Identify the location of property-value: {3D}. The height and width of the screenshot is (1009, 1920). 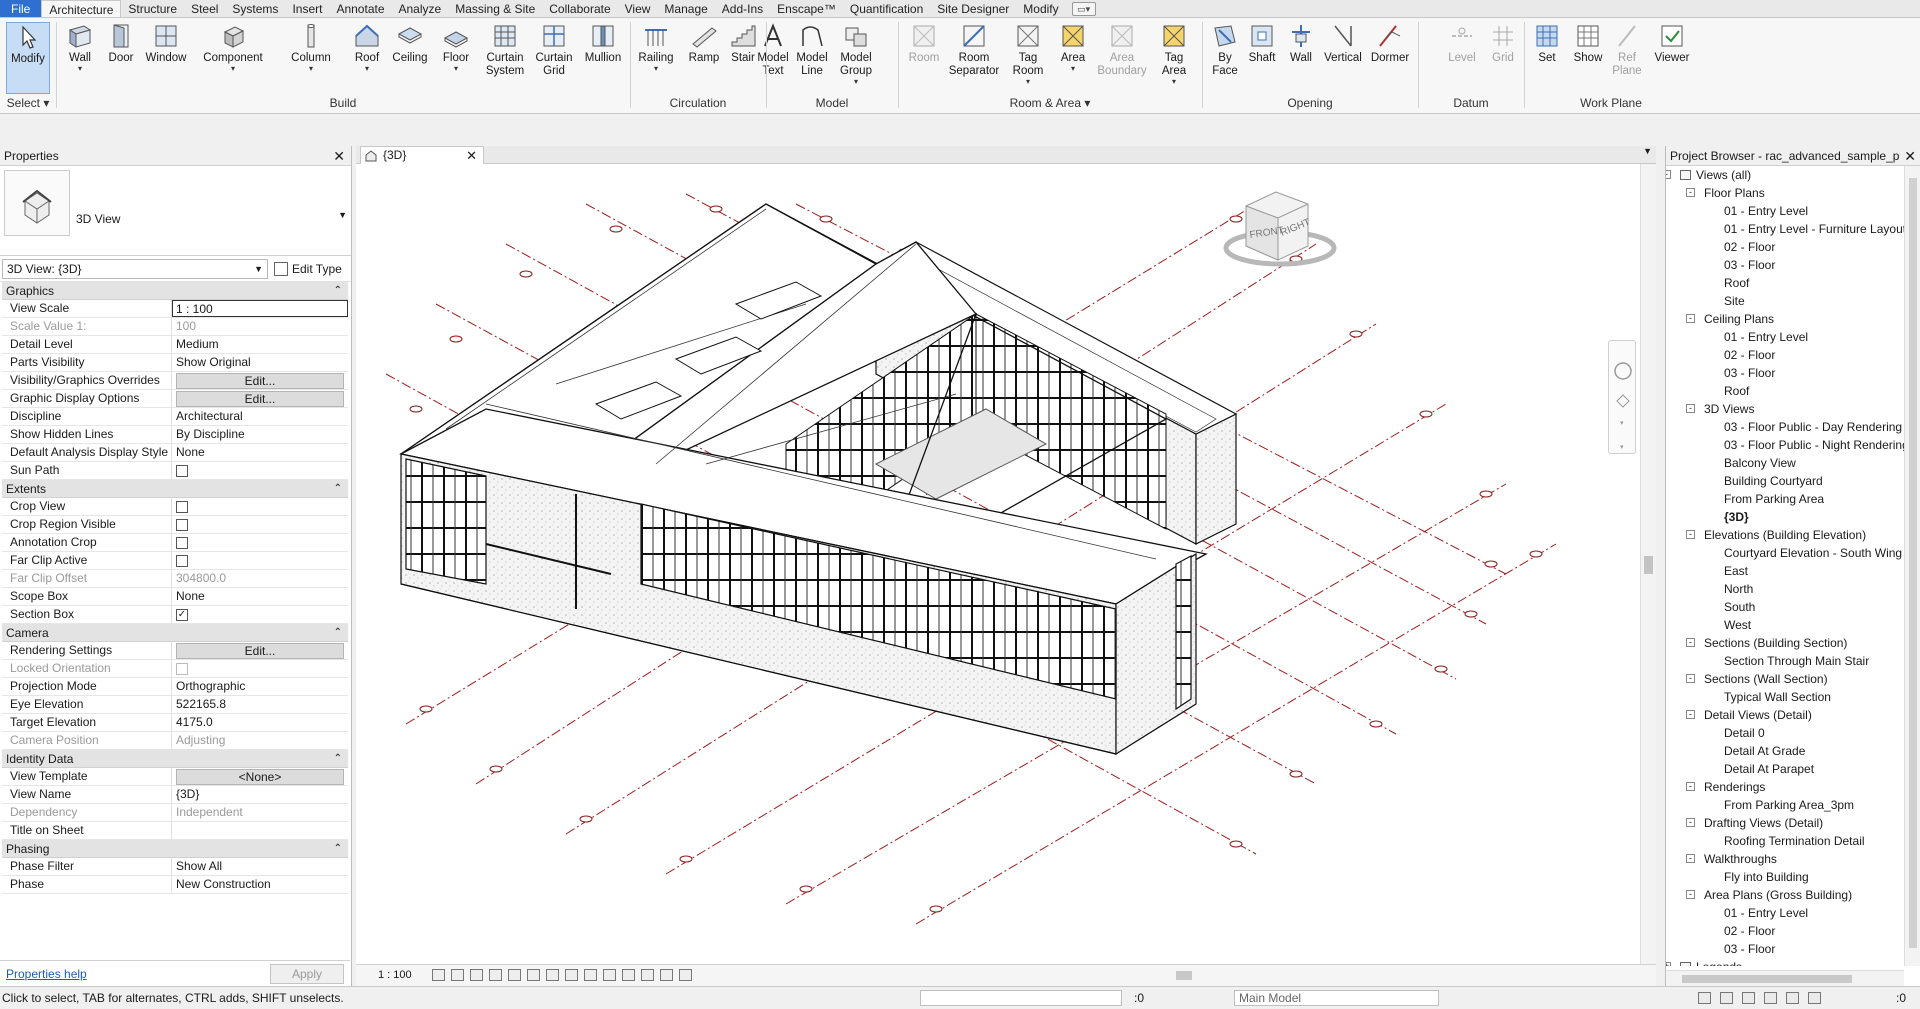
(260, 794).